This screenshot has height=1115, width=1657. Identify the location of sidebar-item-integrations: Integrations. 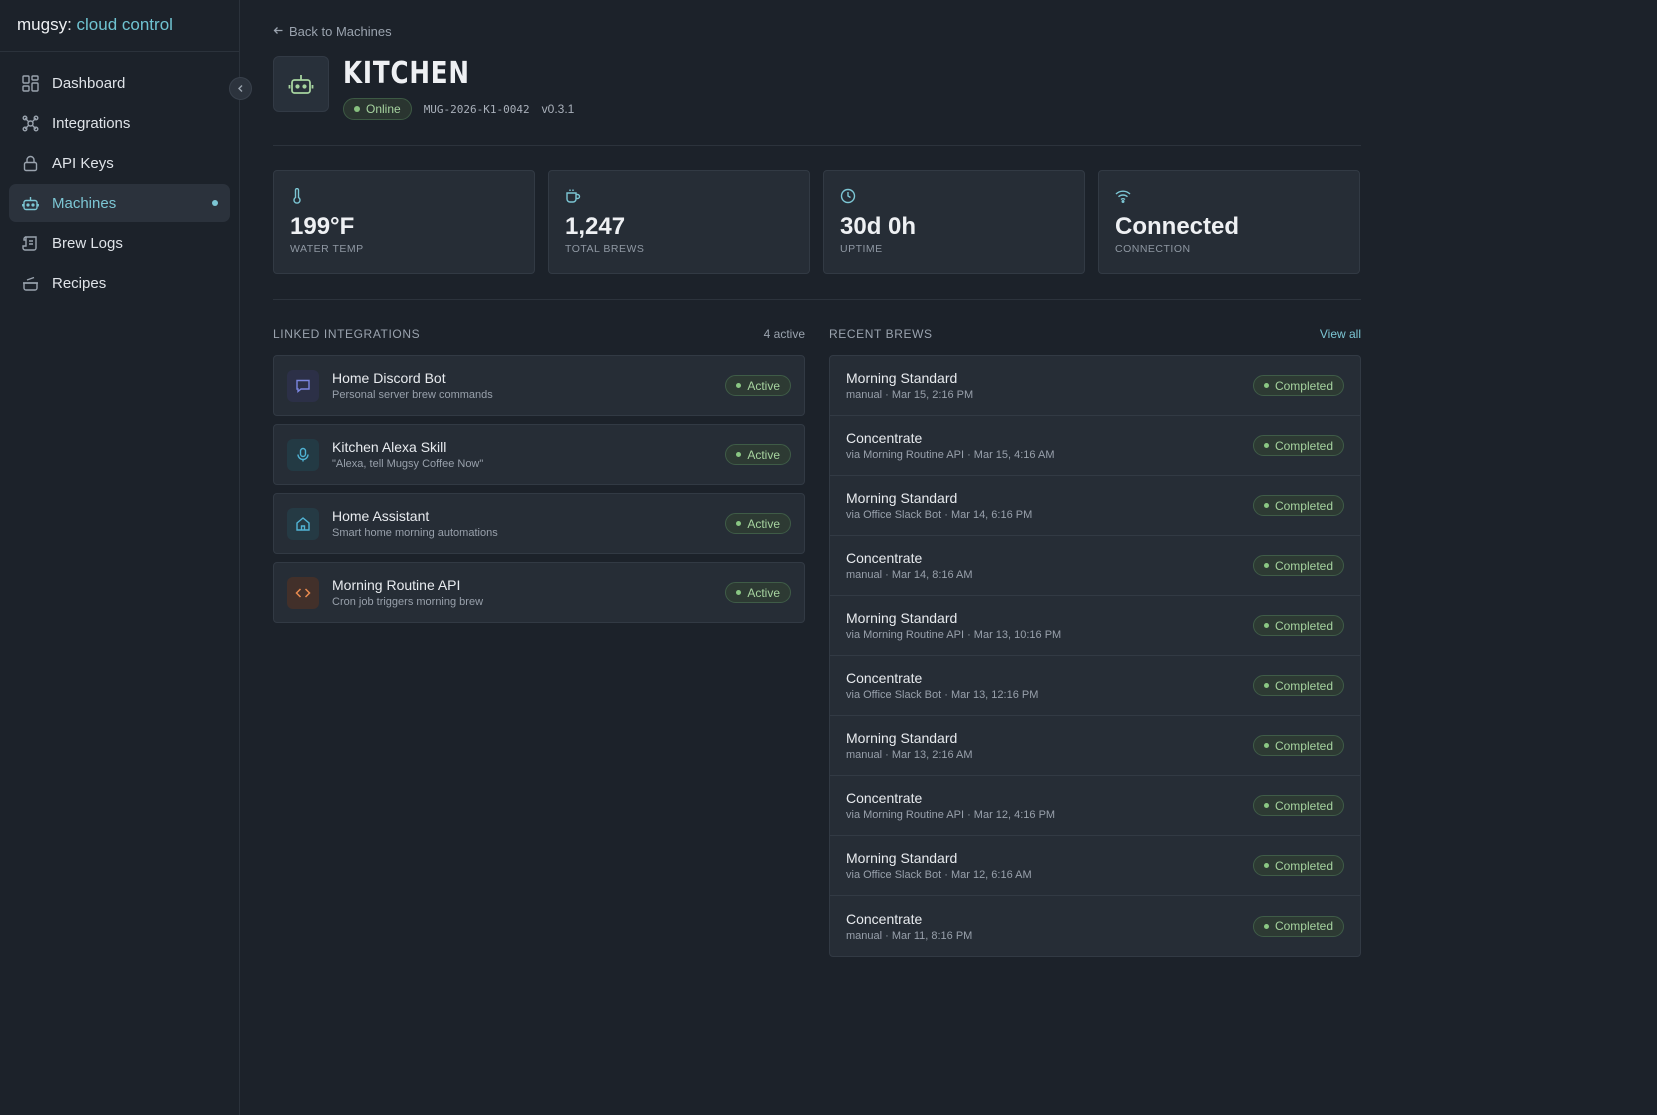
(119, 123).